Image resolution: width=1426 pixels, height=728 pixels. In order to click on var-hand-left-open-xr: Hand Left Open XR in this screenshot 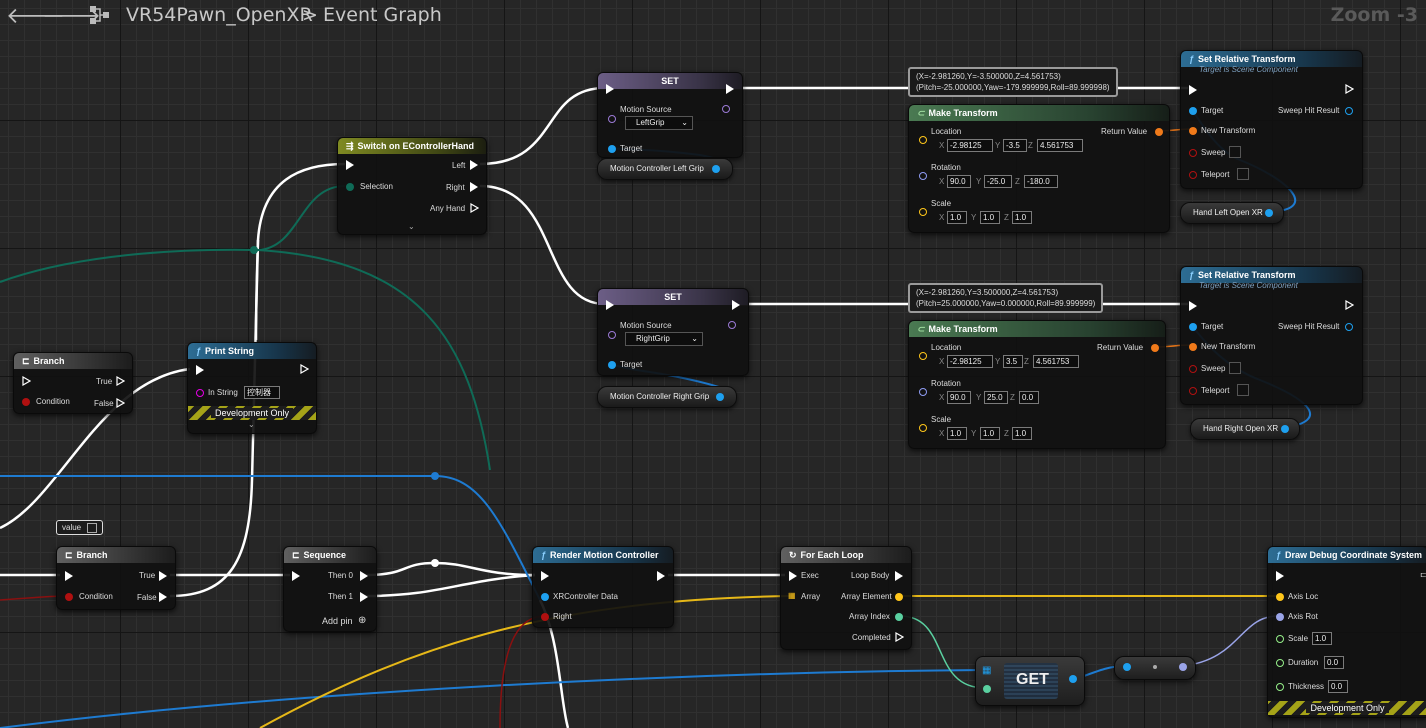, I will do `click(1232, 213)`.